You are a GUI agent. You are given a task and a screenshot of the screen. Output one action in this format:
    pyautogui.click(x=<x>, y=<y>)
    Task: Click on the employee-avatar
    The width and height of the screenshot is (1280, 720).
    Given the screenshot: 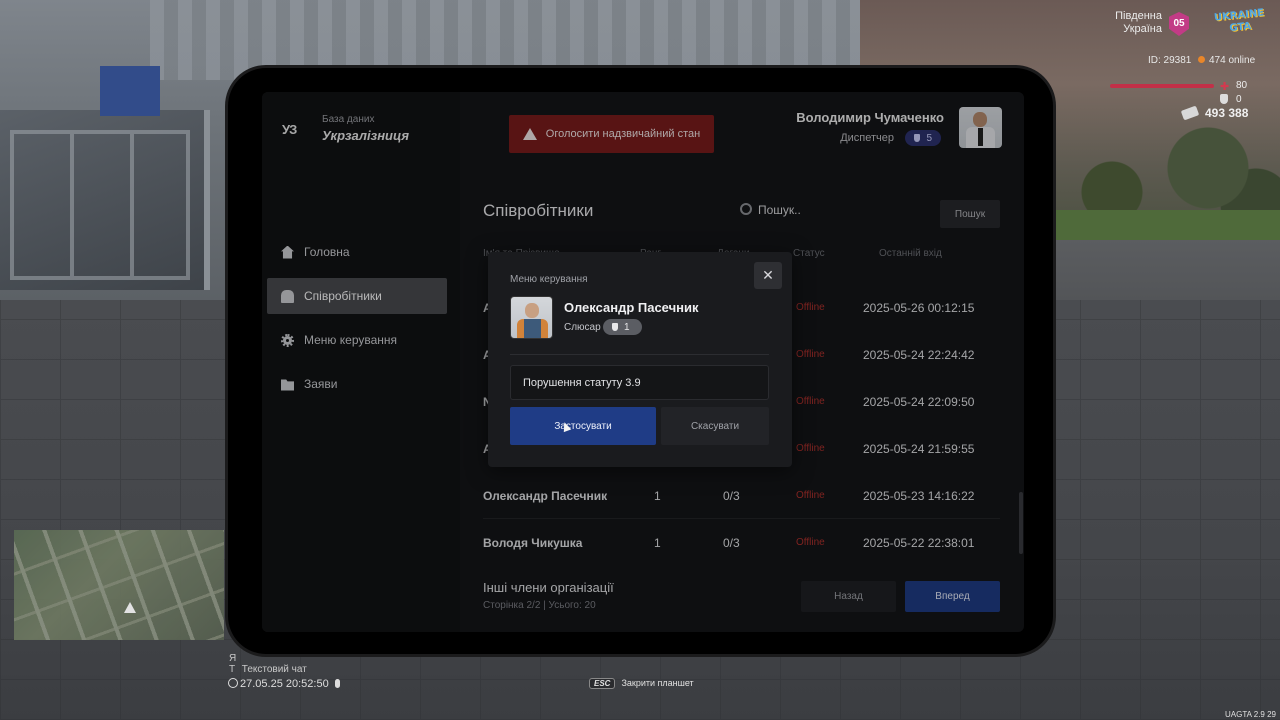 What is the action you would take?
    pyautogui.click(x=531, y=317)
    